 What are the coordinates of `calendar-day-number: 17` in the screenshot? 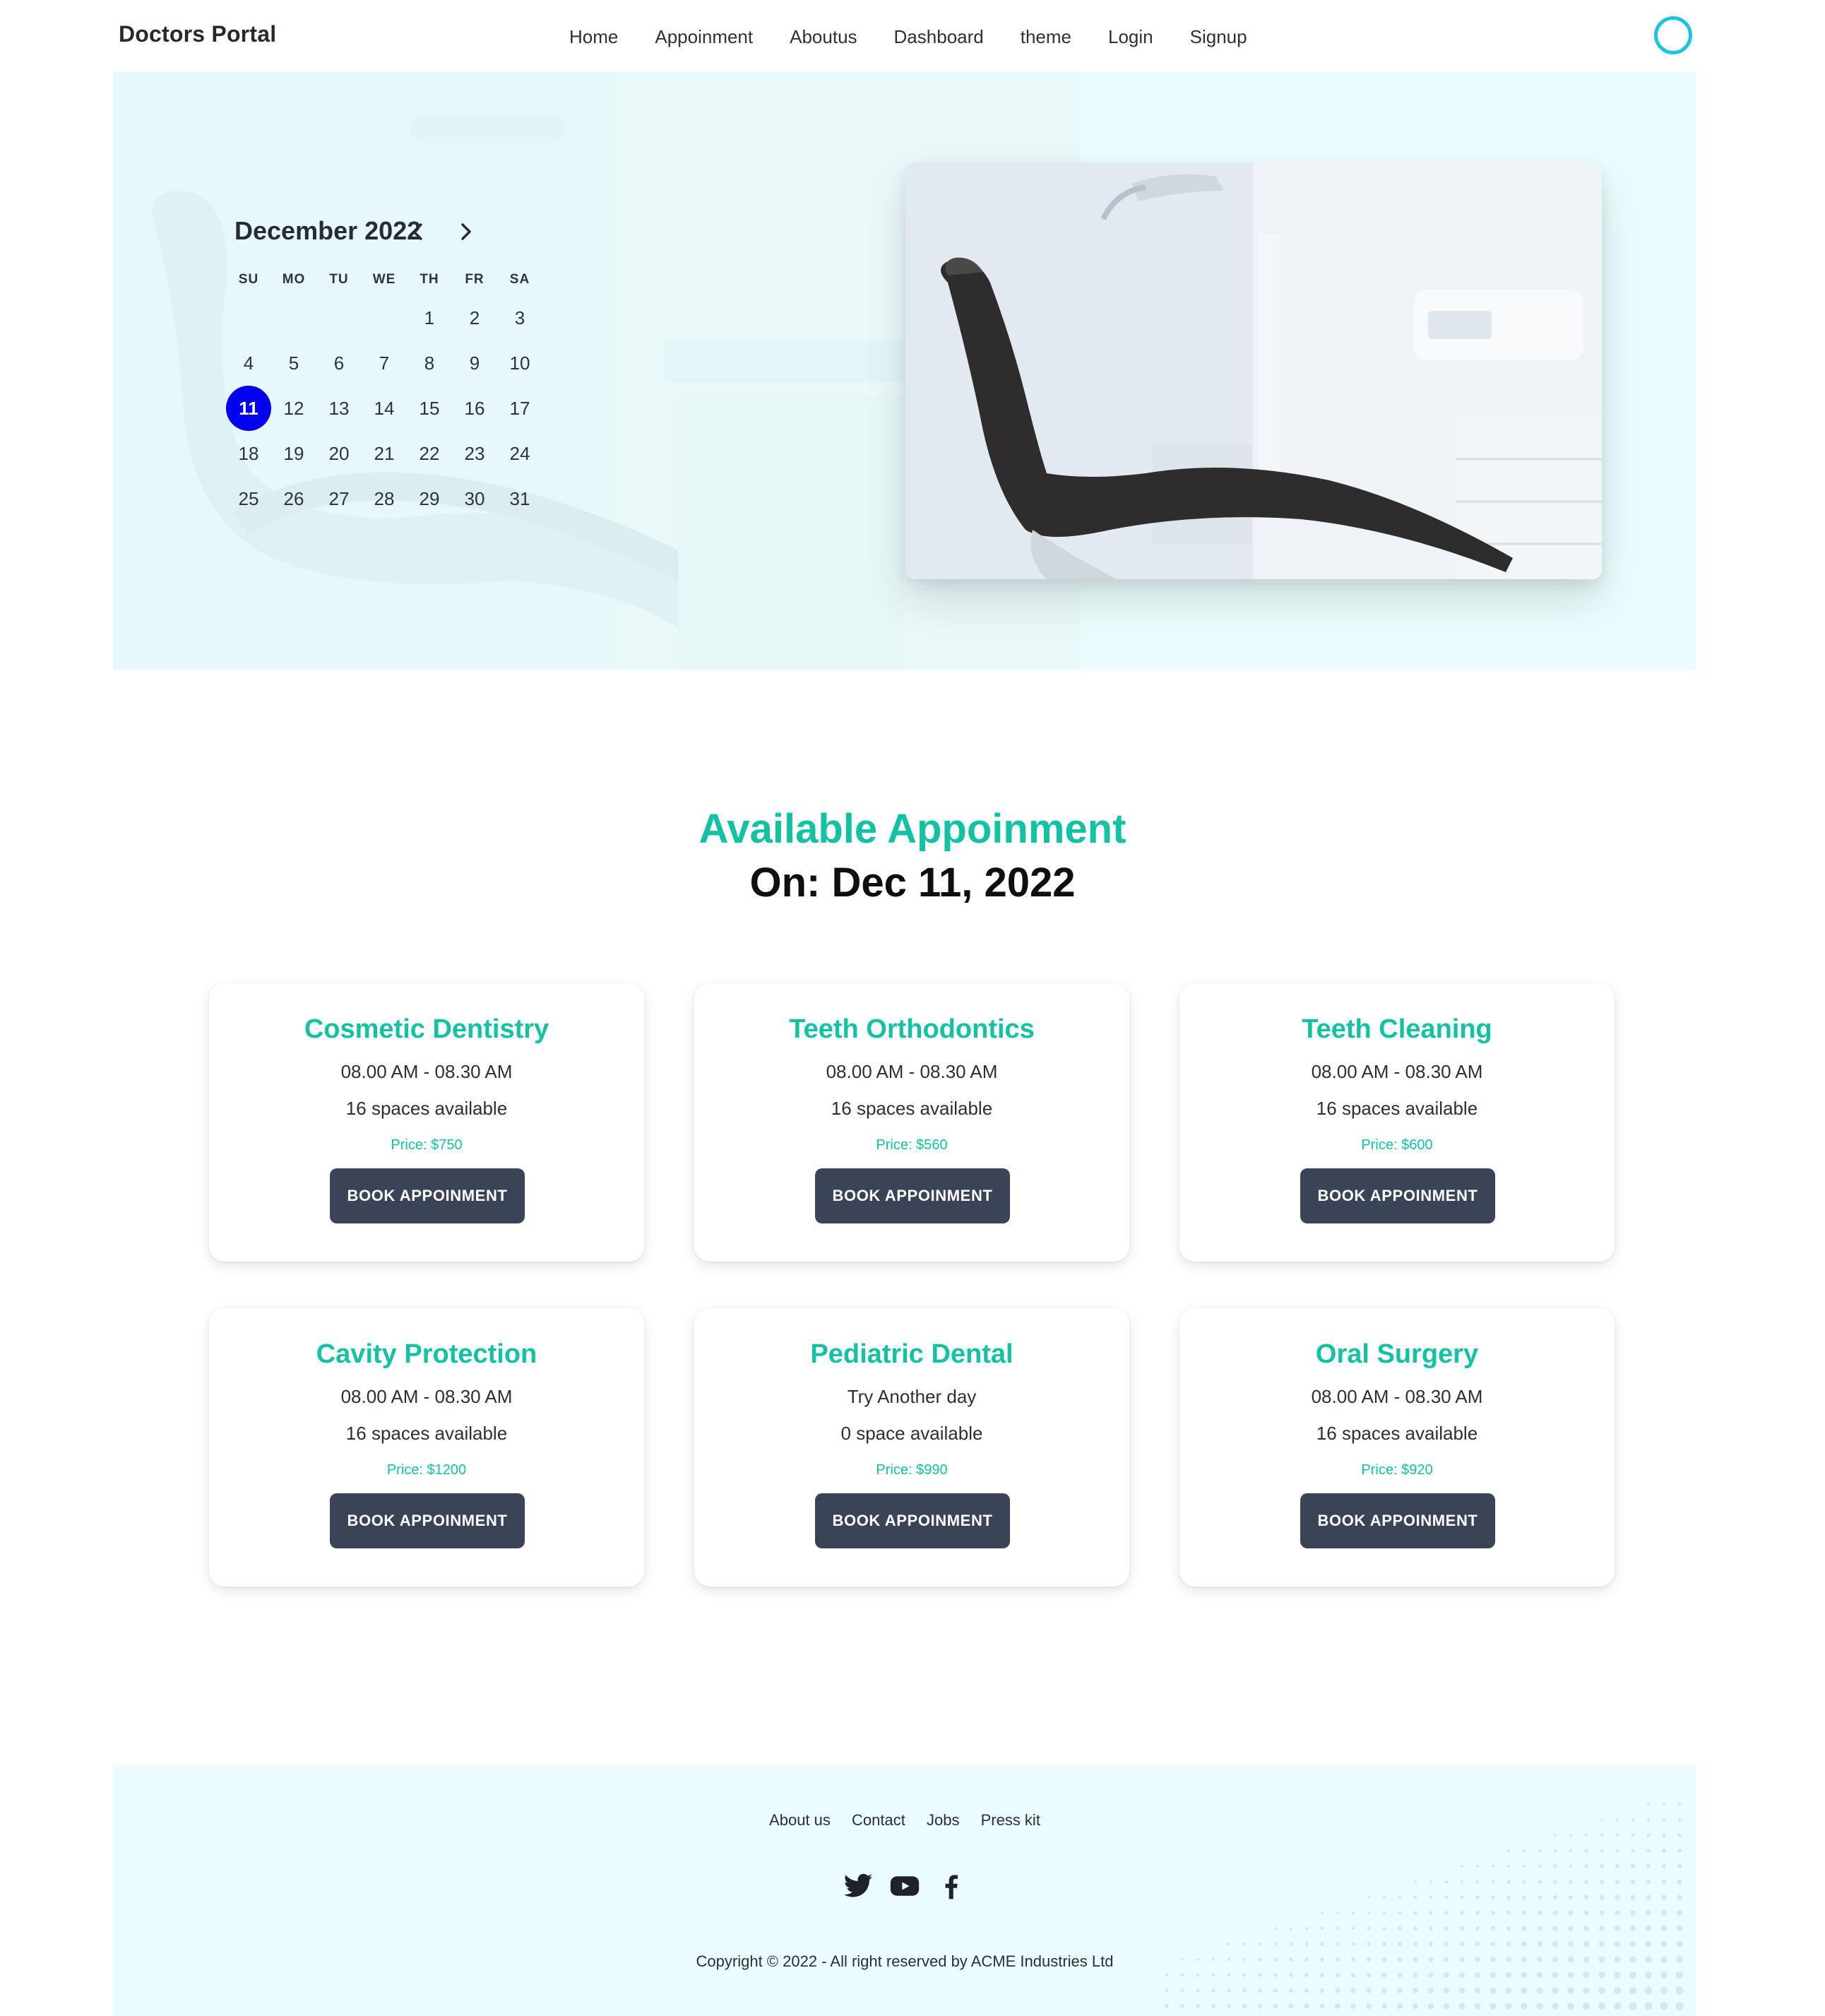 It's located at (519, 409).